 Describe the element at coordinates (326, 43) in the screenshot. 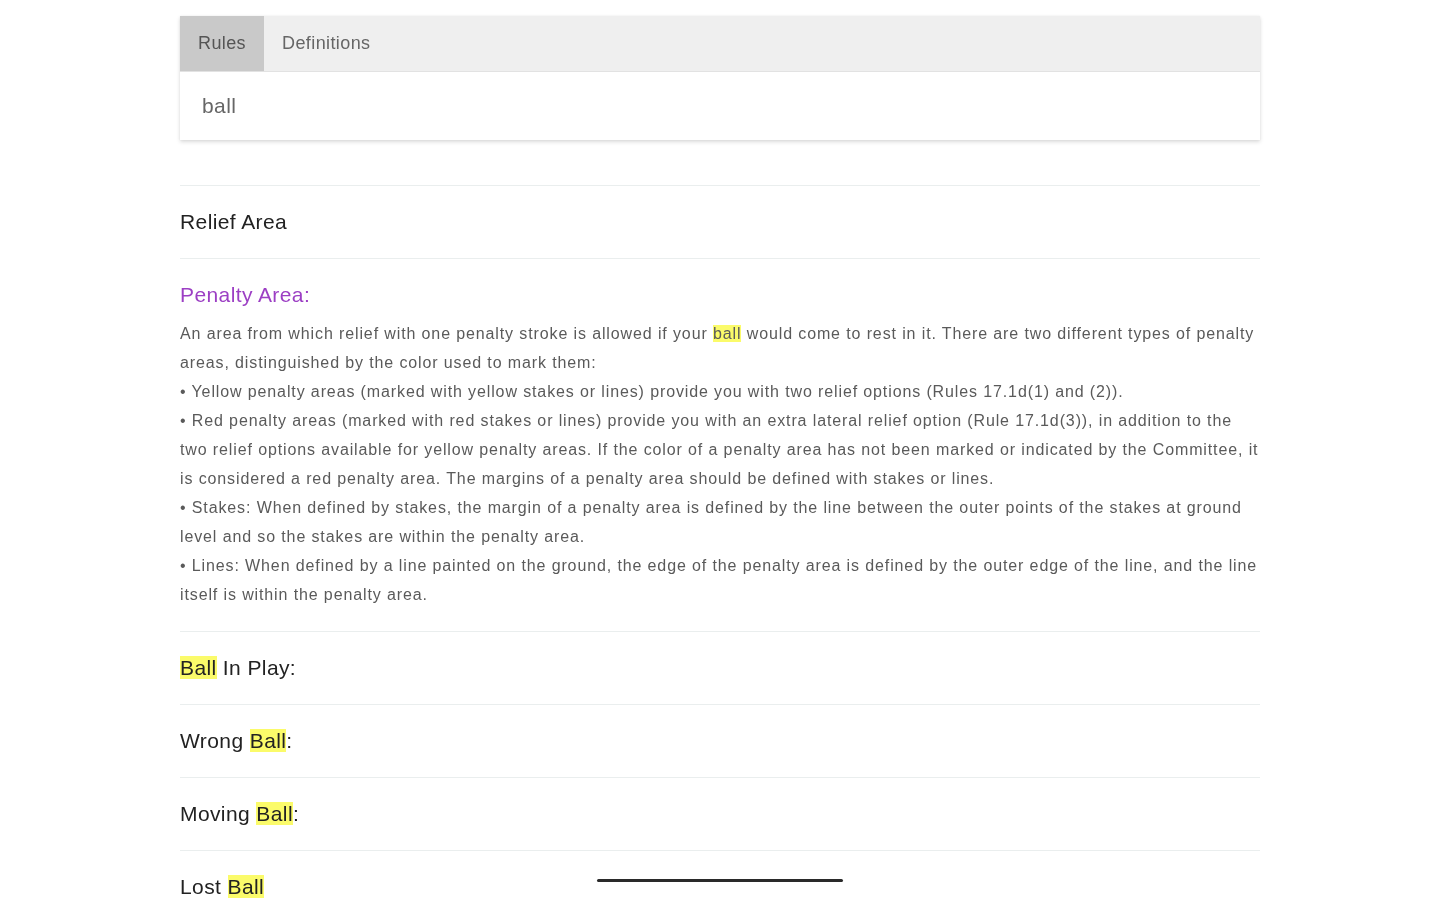

I see `tab: Definitions` at that location.